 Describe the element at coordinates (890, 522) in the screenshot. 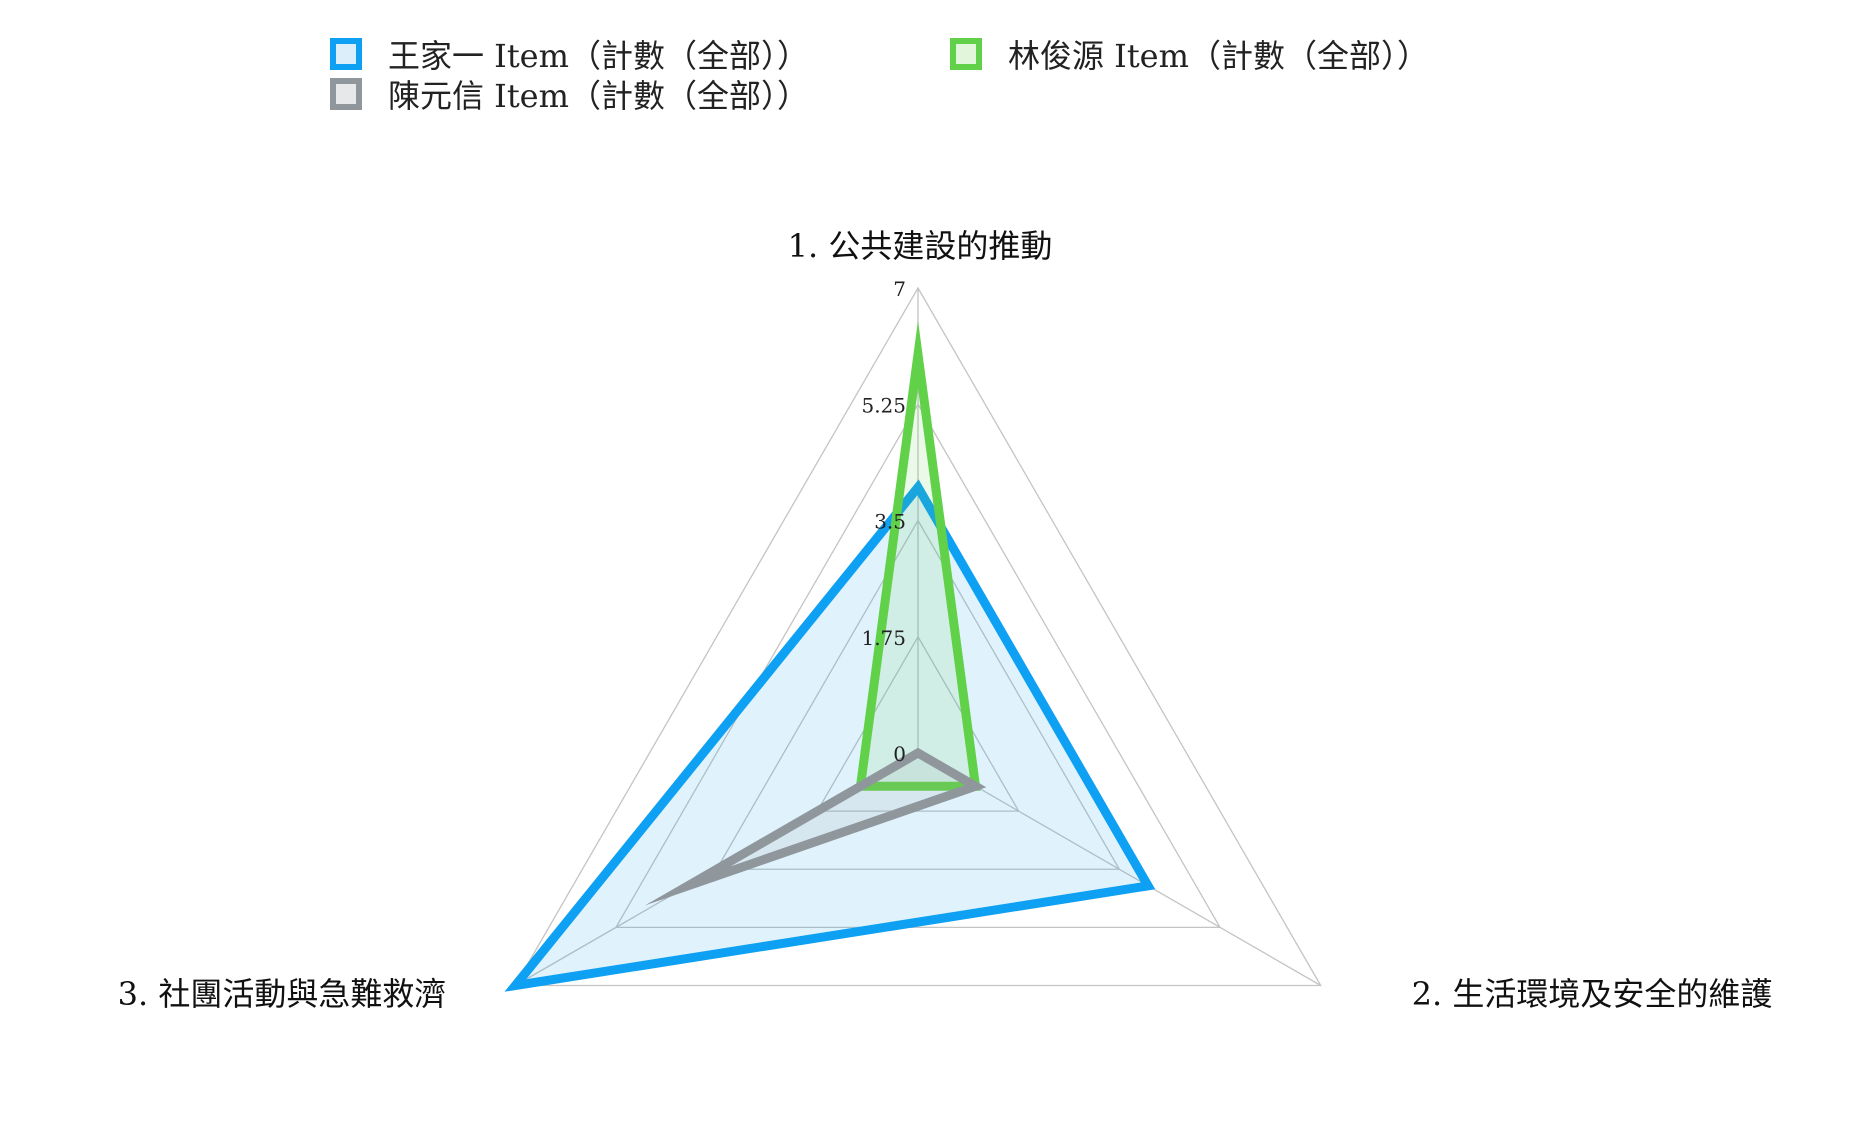

I see `tick-label-2: 3.5` at that location.